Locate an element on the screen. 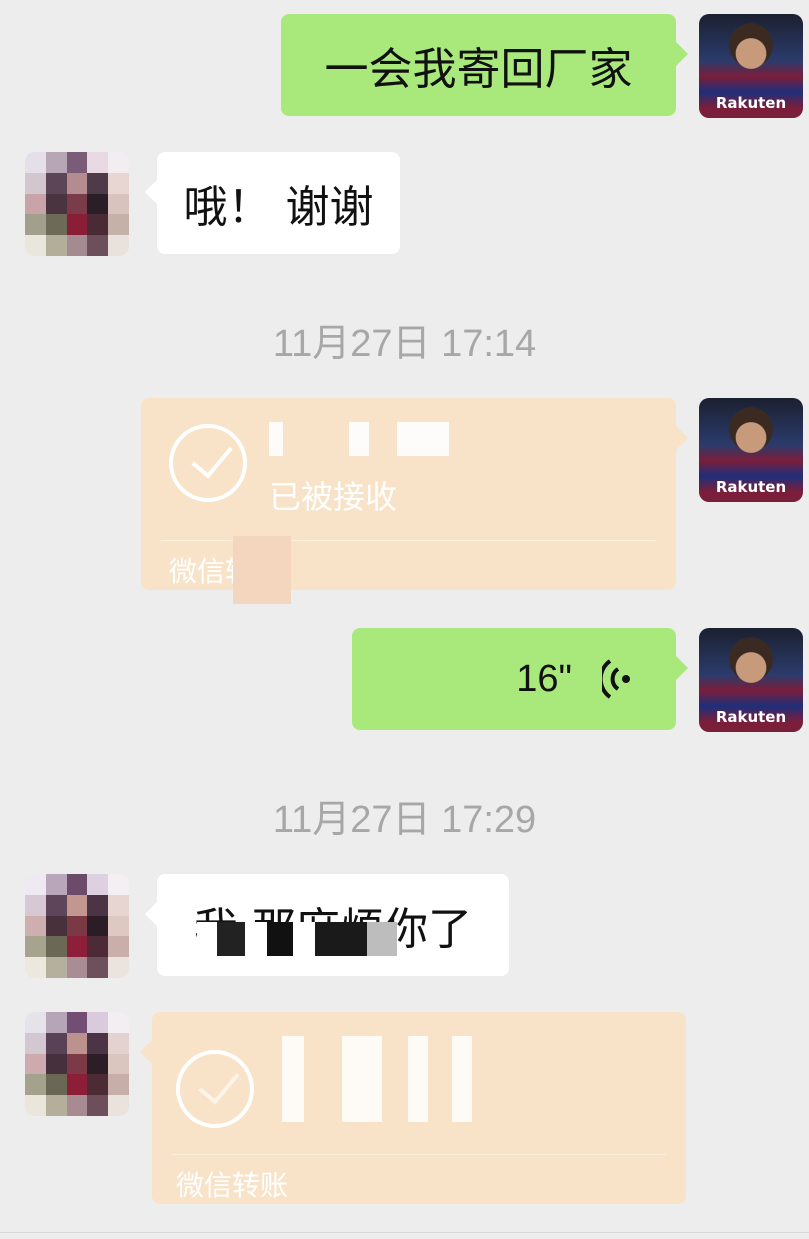  voice-duration: 16" is located at coordinates (544, 678).